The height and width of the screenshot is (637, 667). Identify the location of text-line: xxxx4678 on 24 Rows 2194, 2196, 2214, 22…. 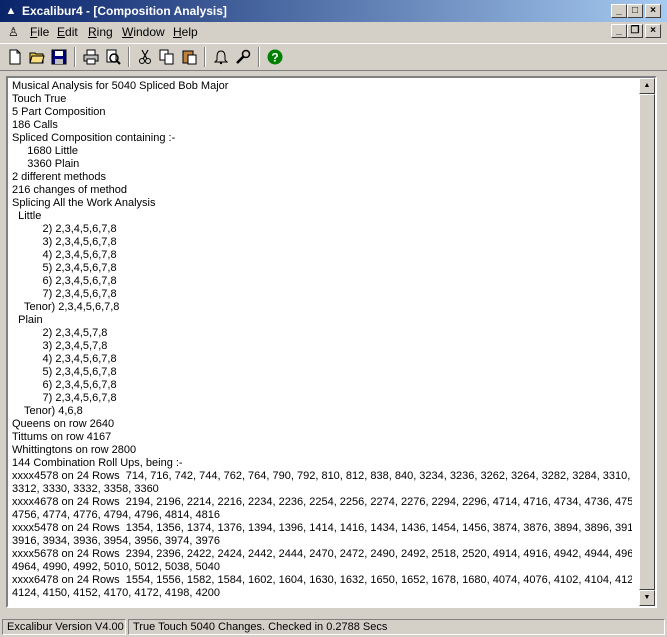
(322, 502).